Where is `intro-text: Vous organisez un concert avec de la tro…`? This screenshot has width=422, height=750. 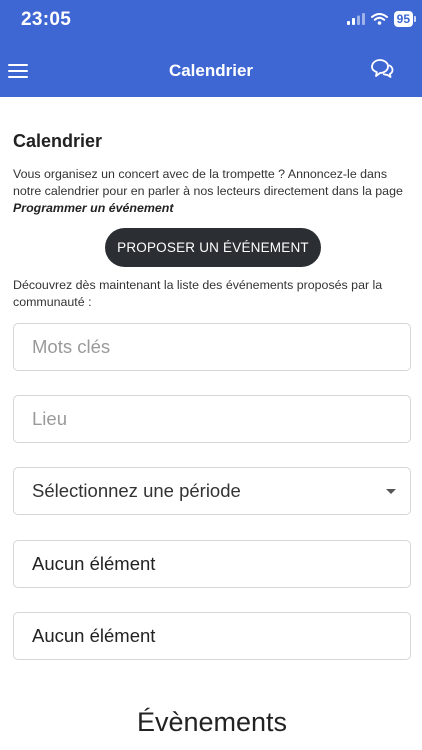 intro-text: Vous organisez un concert avec de la tro… is located at coordinates (212, 191).